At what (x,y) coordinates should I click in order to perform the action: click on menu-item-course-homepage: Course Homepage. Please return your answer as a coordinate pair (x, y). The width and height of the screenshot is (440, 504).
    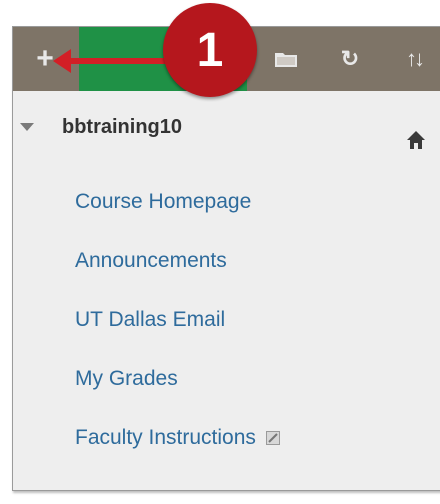
    Looking at the image, I should click on (163, 202).